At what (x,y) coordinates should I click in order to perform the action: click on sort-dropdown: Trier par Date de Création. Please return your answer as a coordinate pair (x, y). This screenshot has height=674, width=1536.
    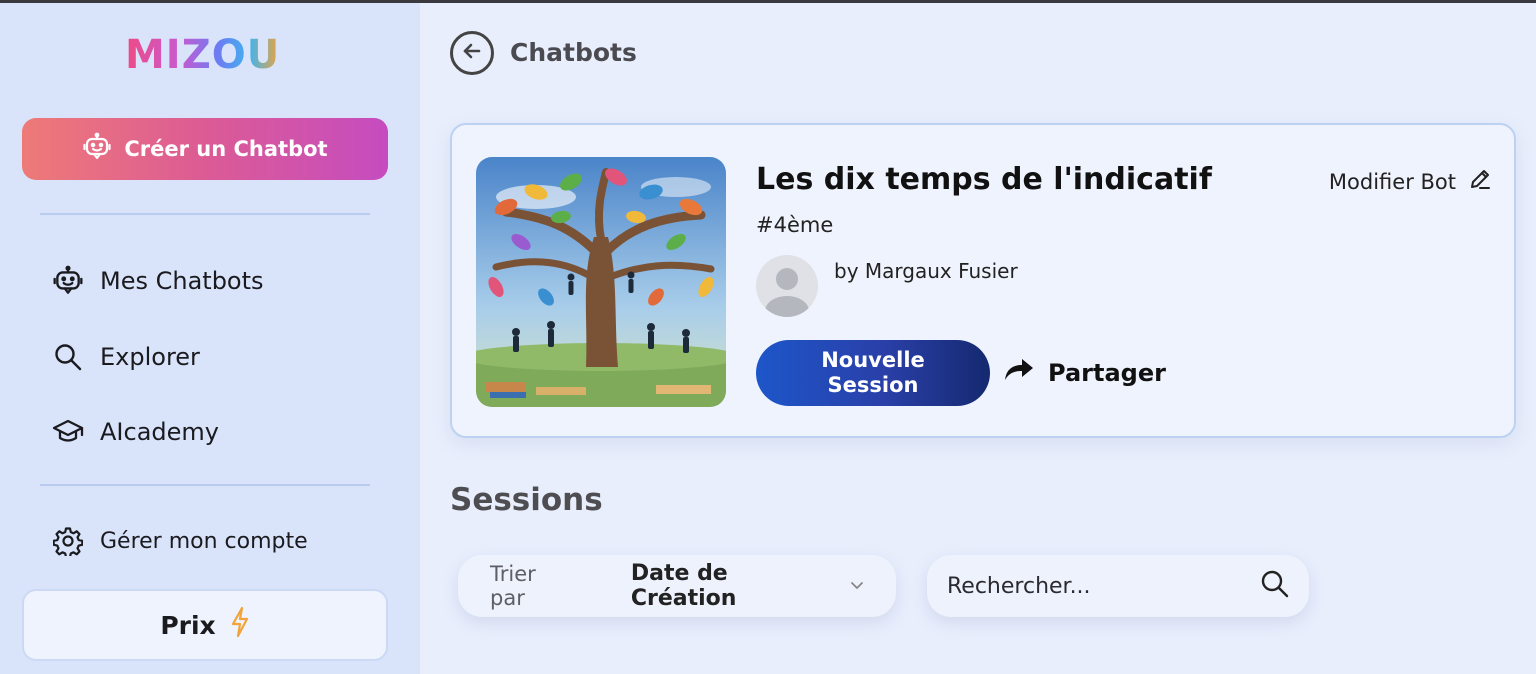
    Looking at the image, I should click on (677, 586).